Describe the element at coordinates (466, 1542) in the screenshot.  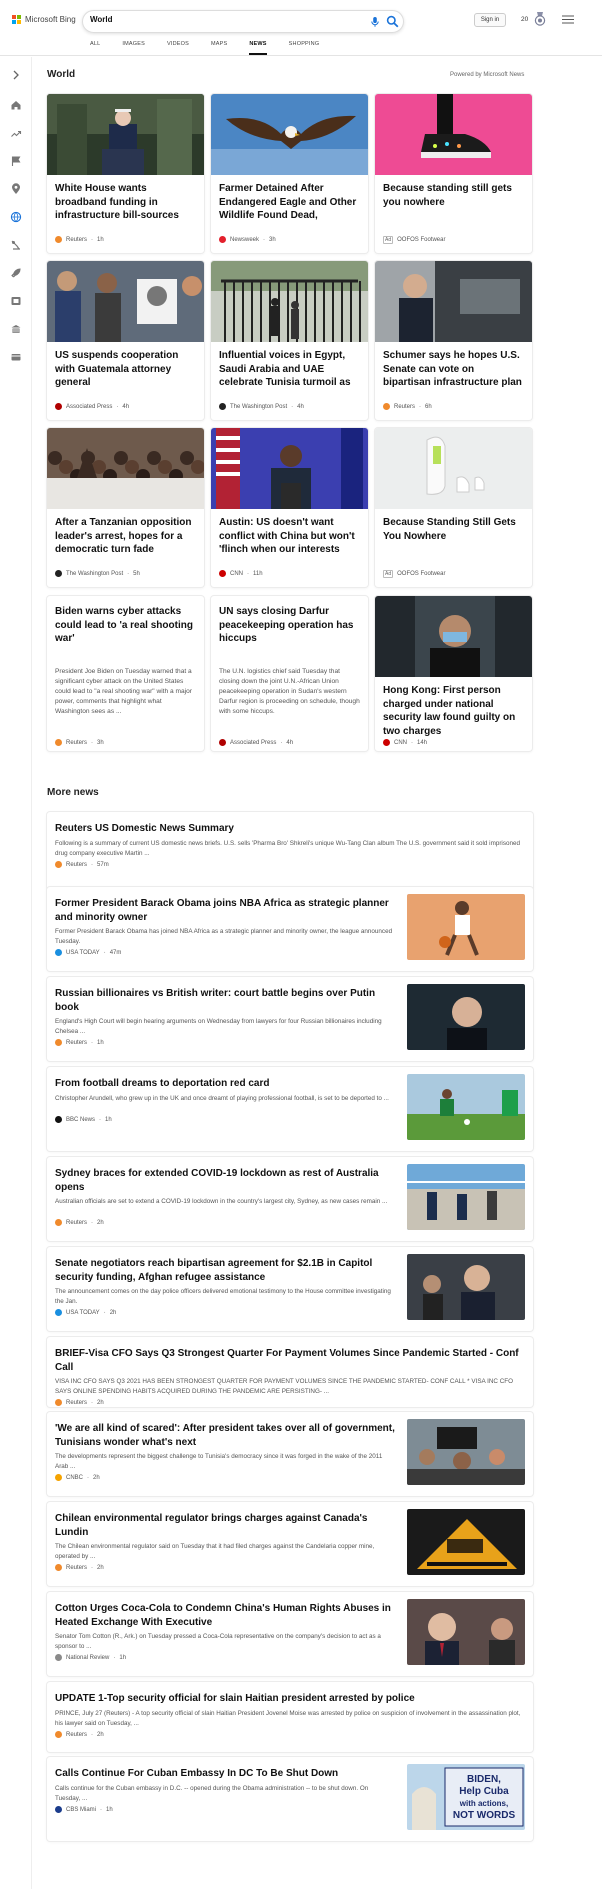
I see `mine-truck-image` at that location.